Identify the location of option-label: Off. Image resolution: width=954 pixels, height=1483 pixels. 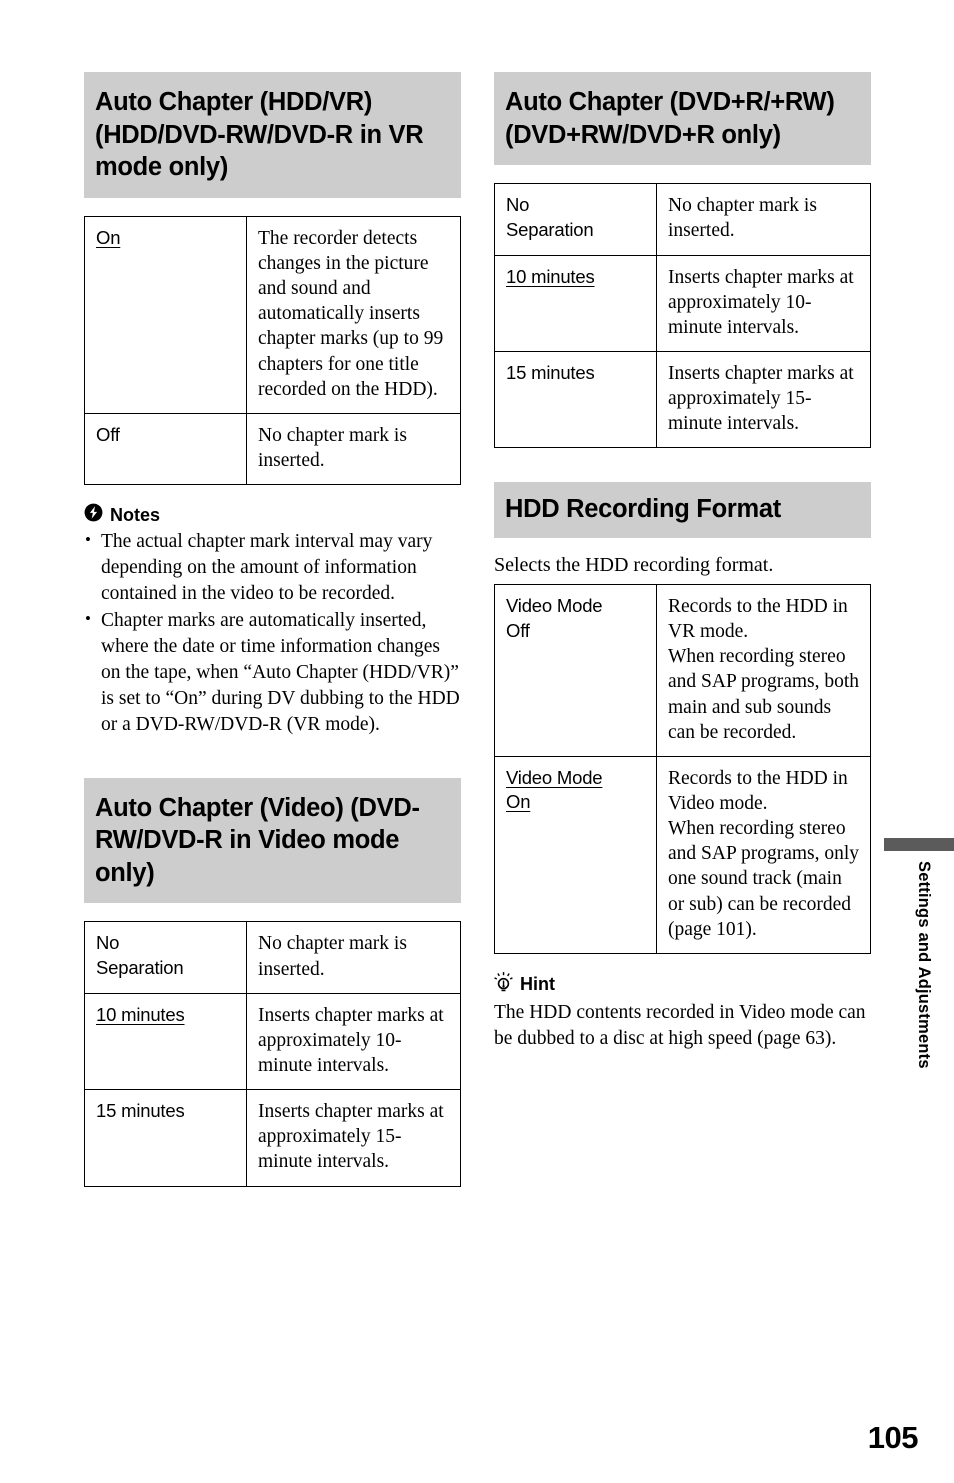
(108, 434).